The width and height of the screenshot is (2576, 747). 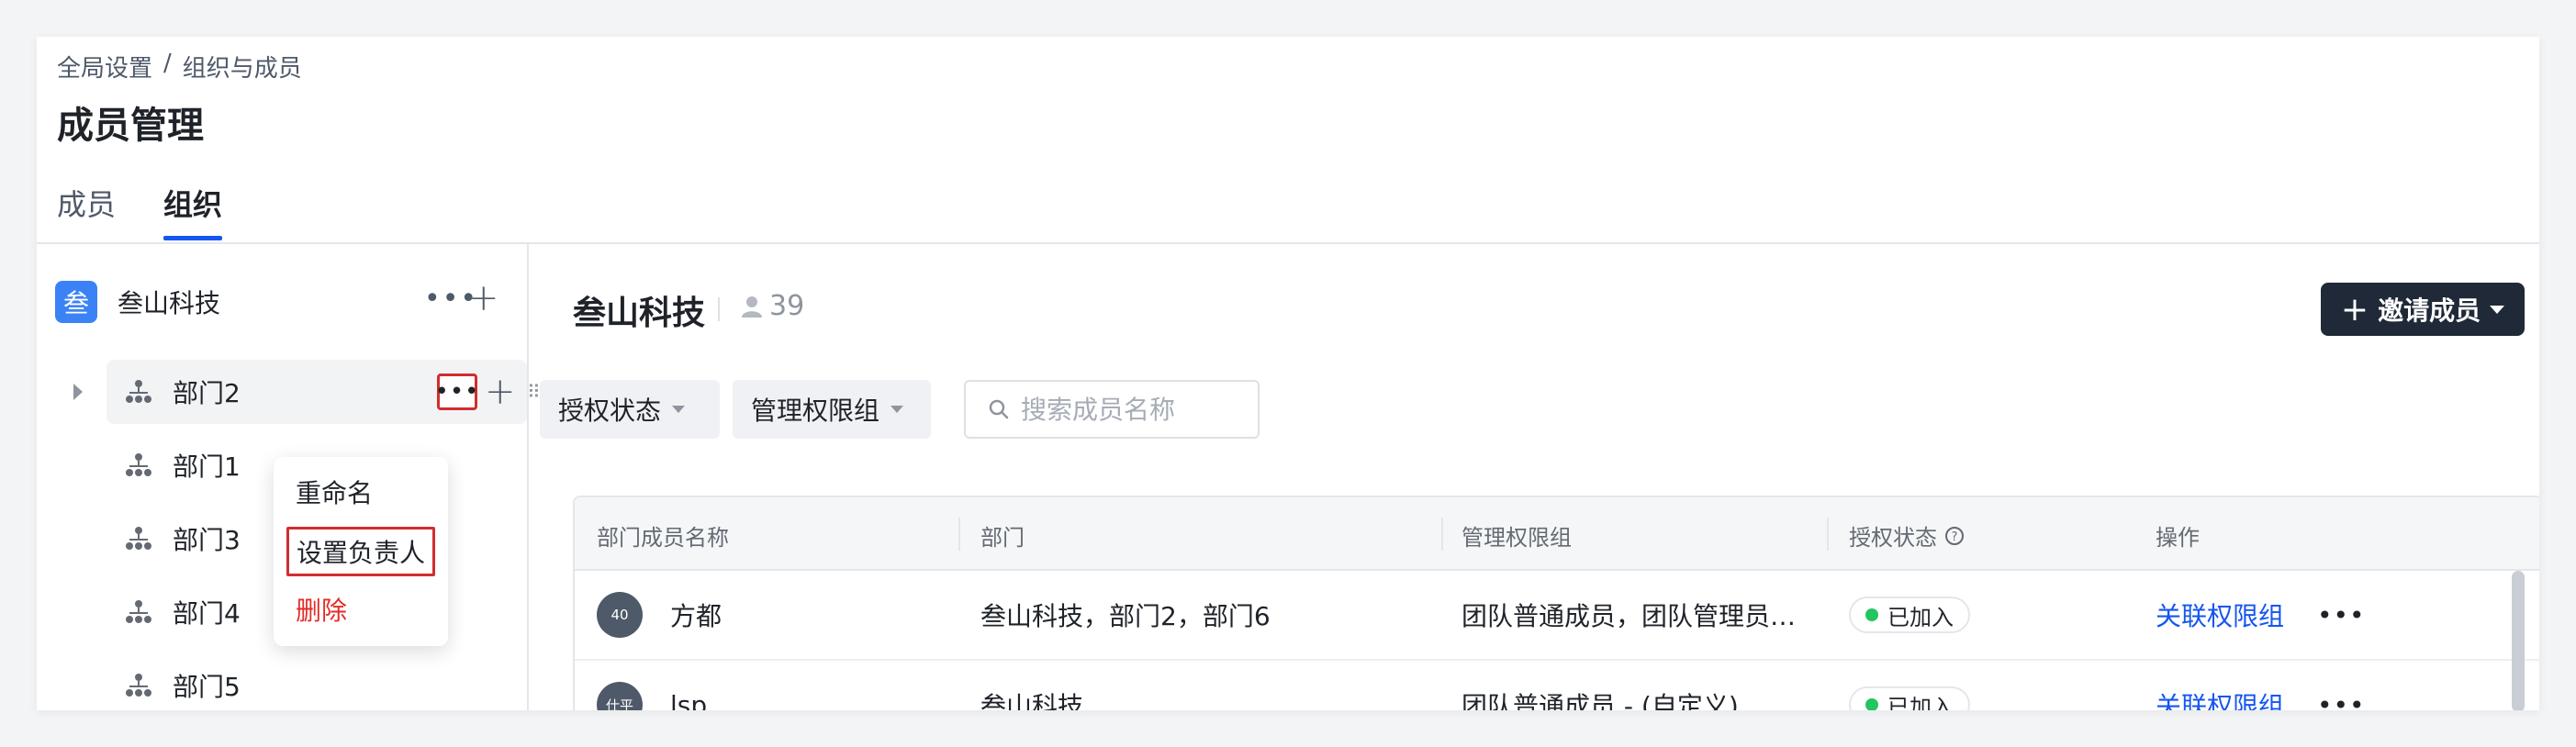 What do you see at coordinates (1002, 538) in the screenshot?
I see `column-header-department: 部门` at bounding box center [1002, 538].